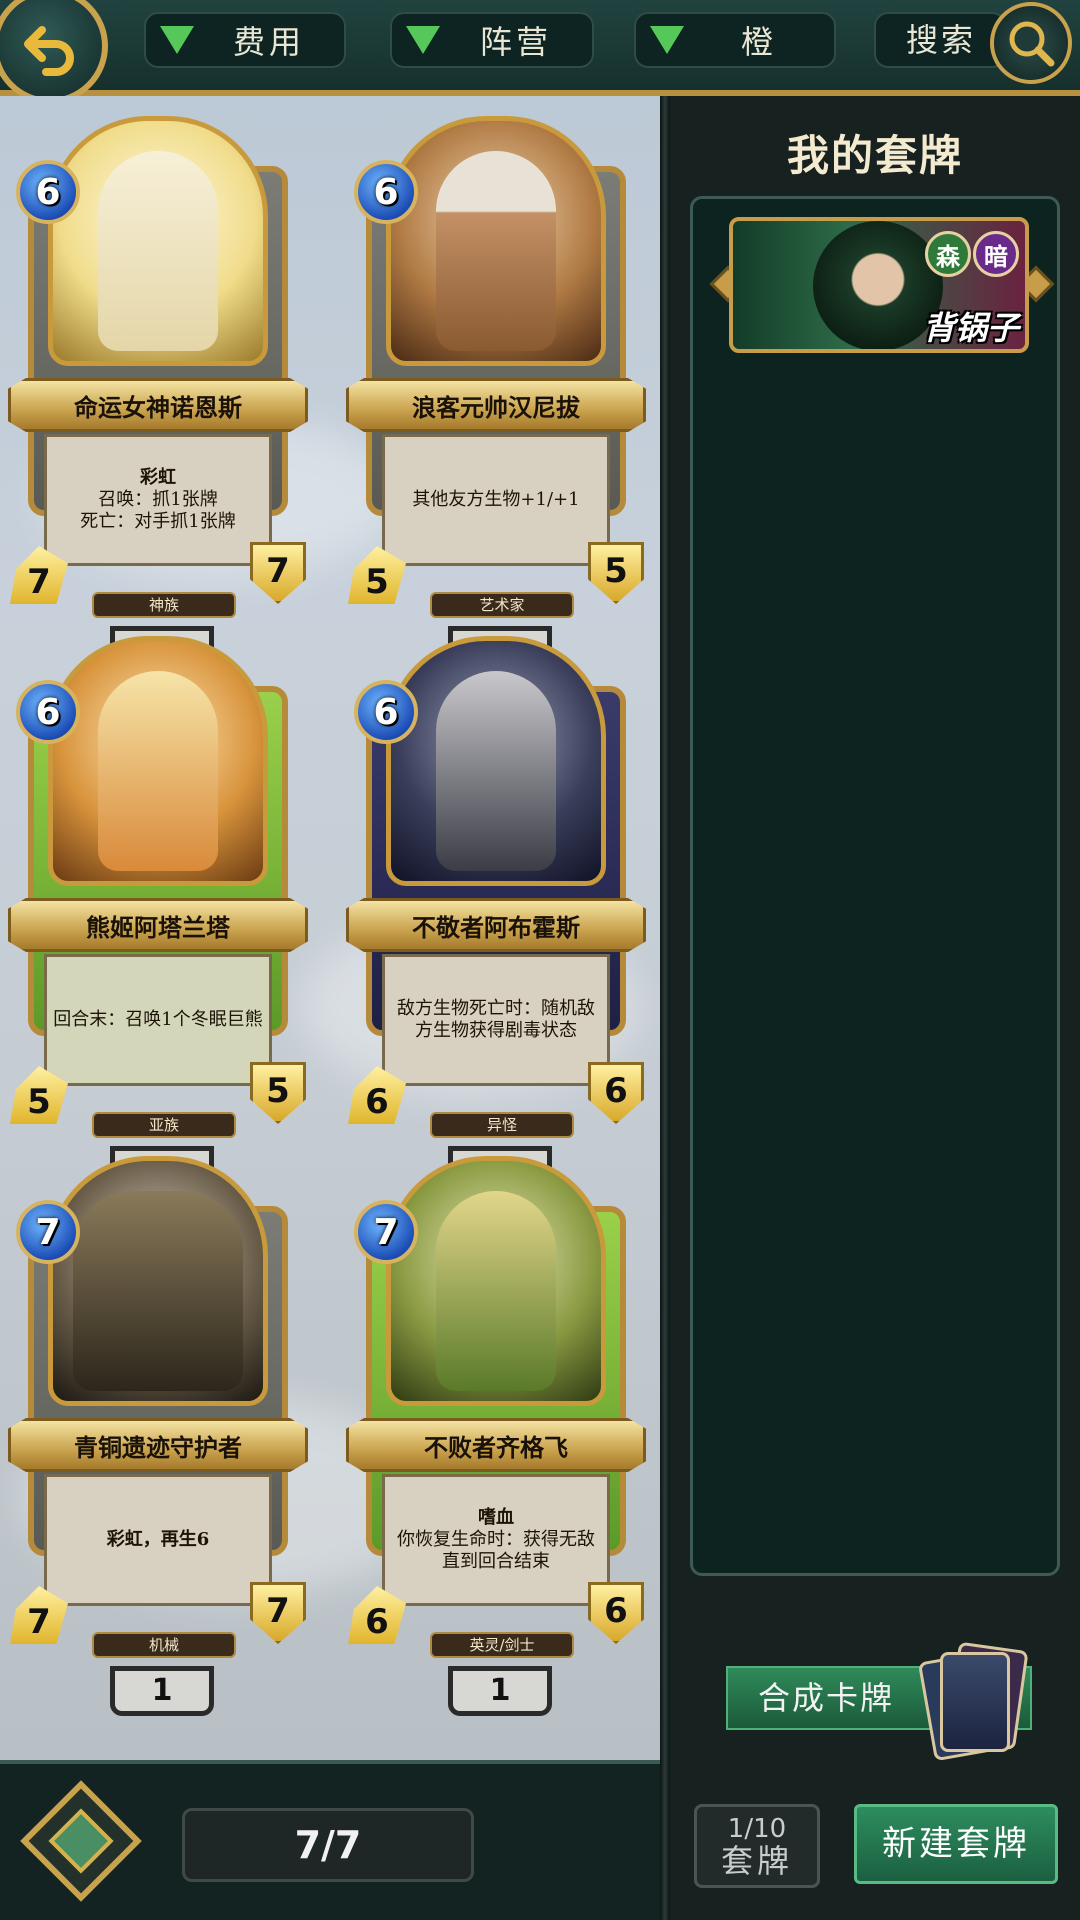  I want to click on panel-divider, so click(665, 1008).